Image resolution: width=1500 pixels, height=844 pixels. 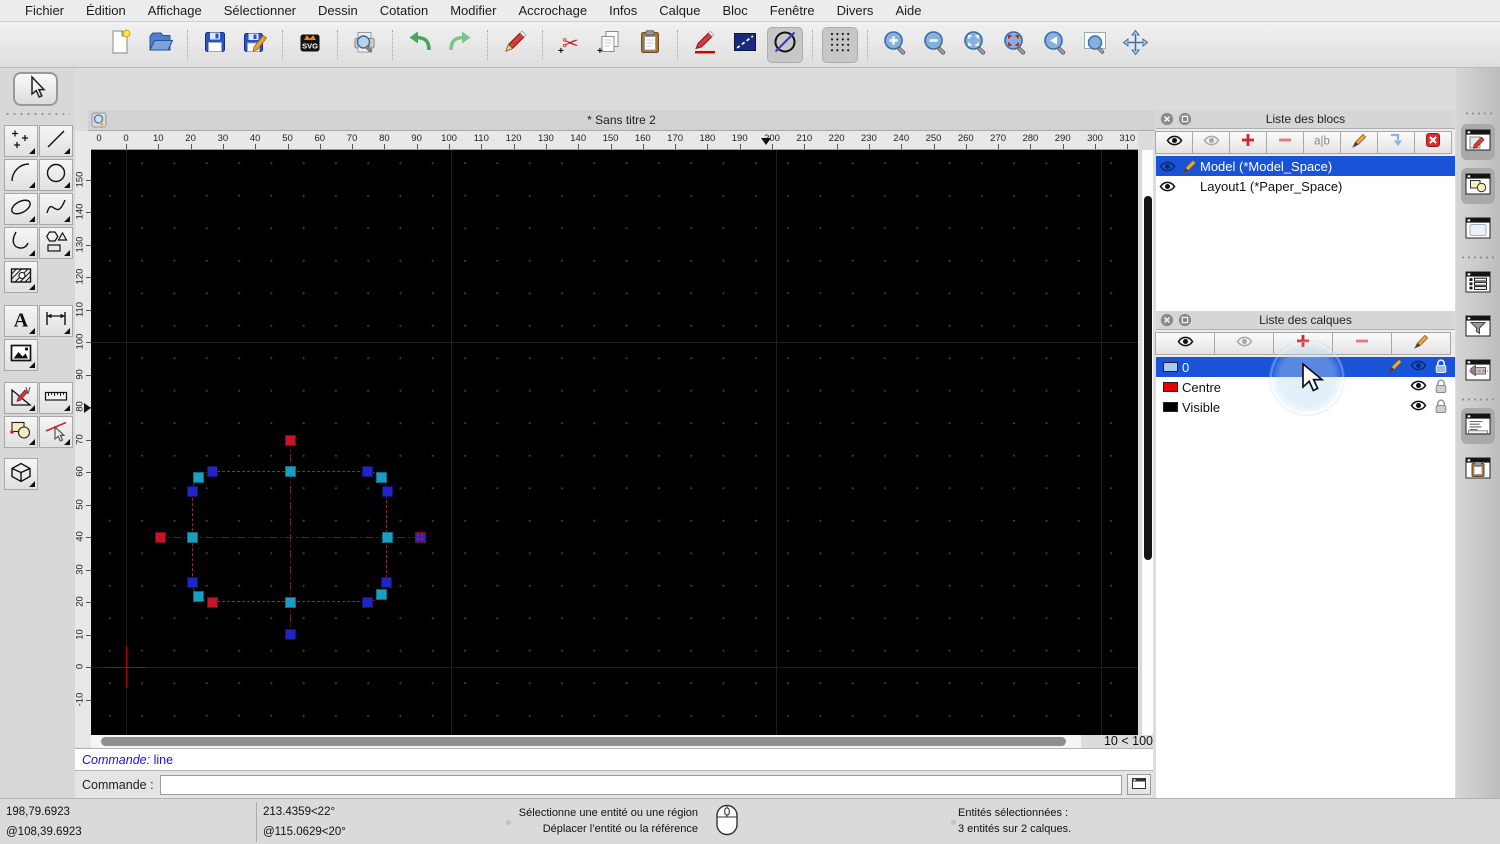 I want to click on dock-clipboard-toggle-button, so click(x=1478, y=470).